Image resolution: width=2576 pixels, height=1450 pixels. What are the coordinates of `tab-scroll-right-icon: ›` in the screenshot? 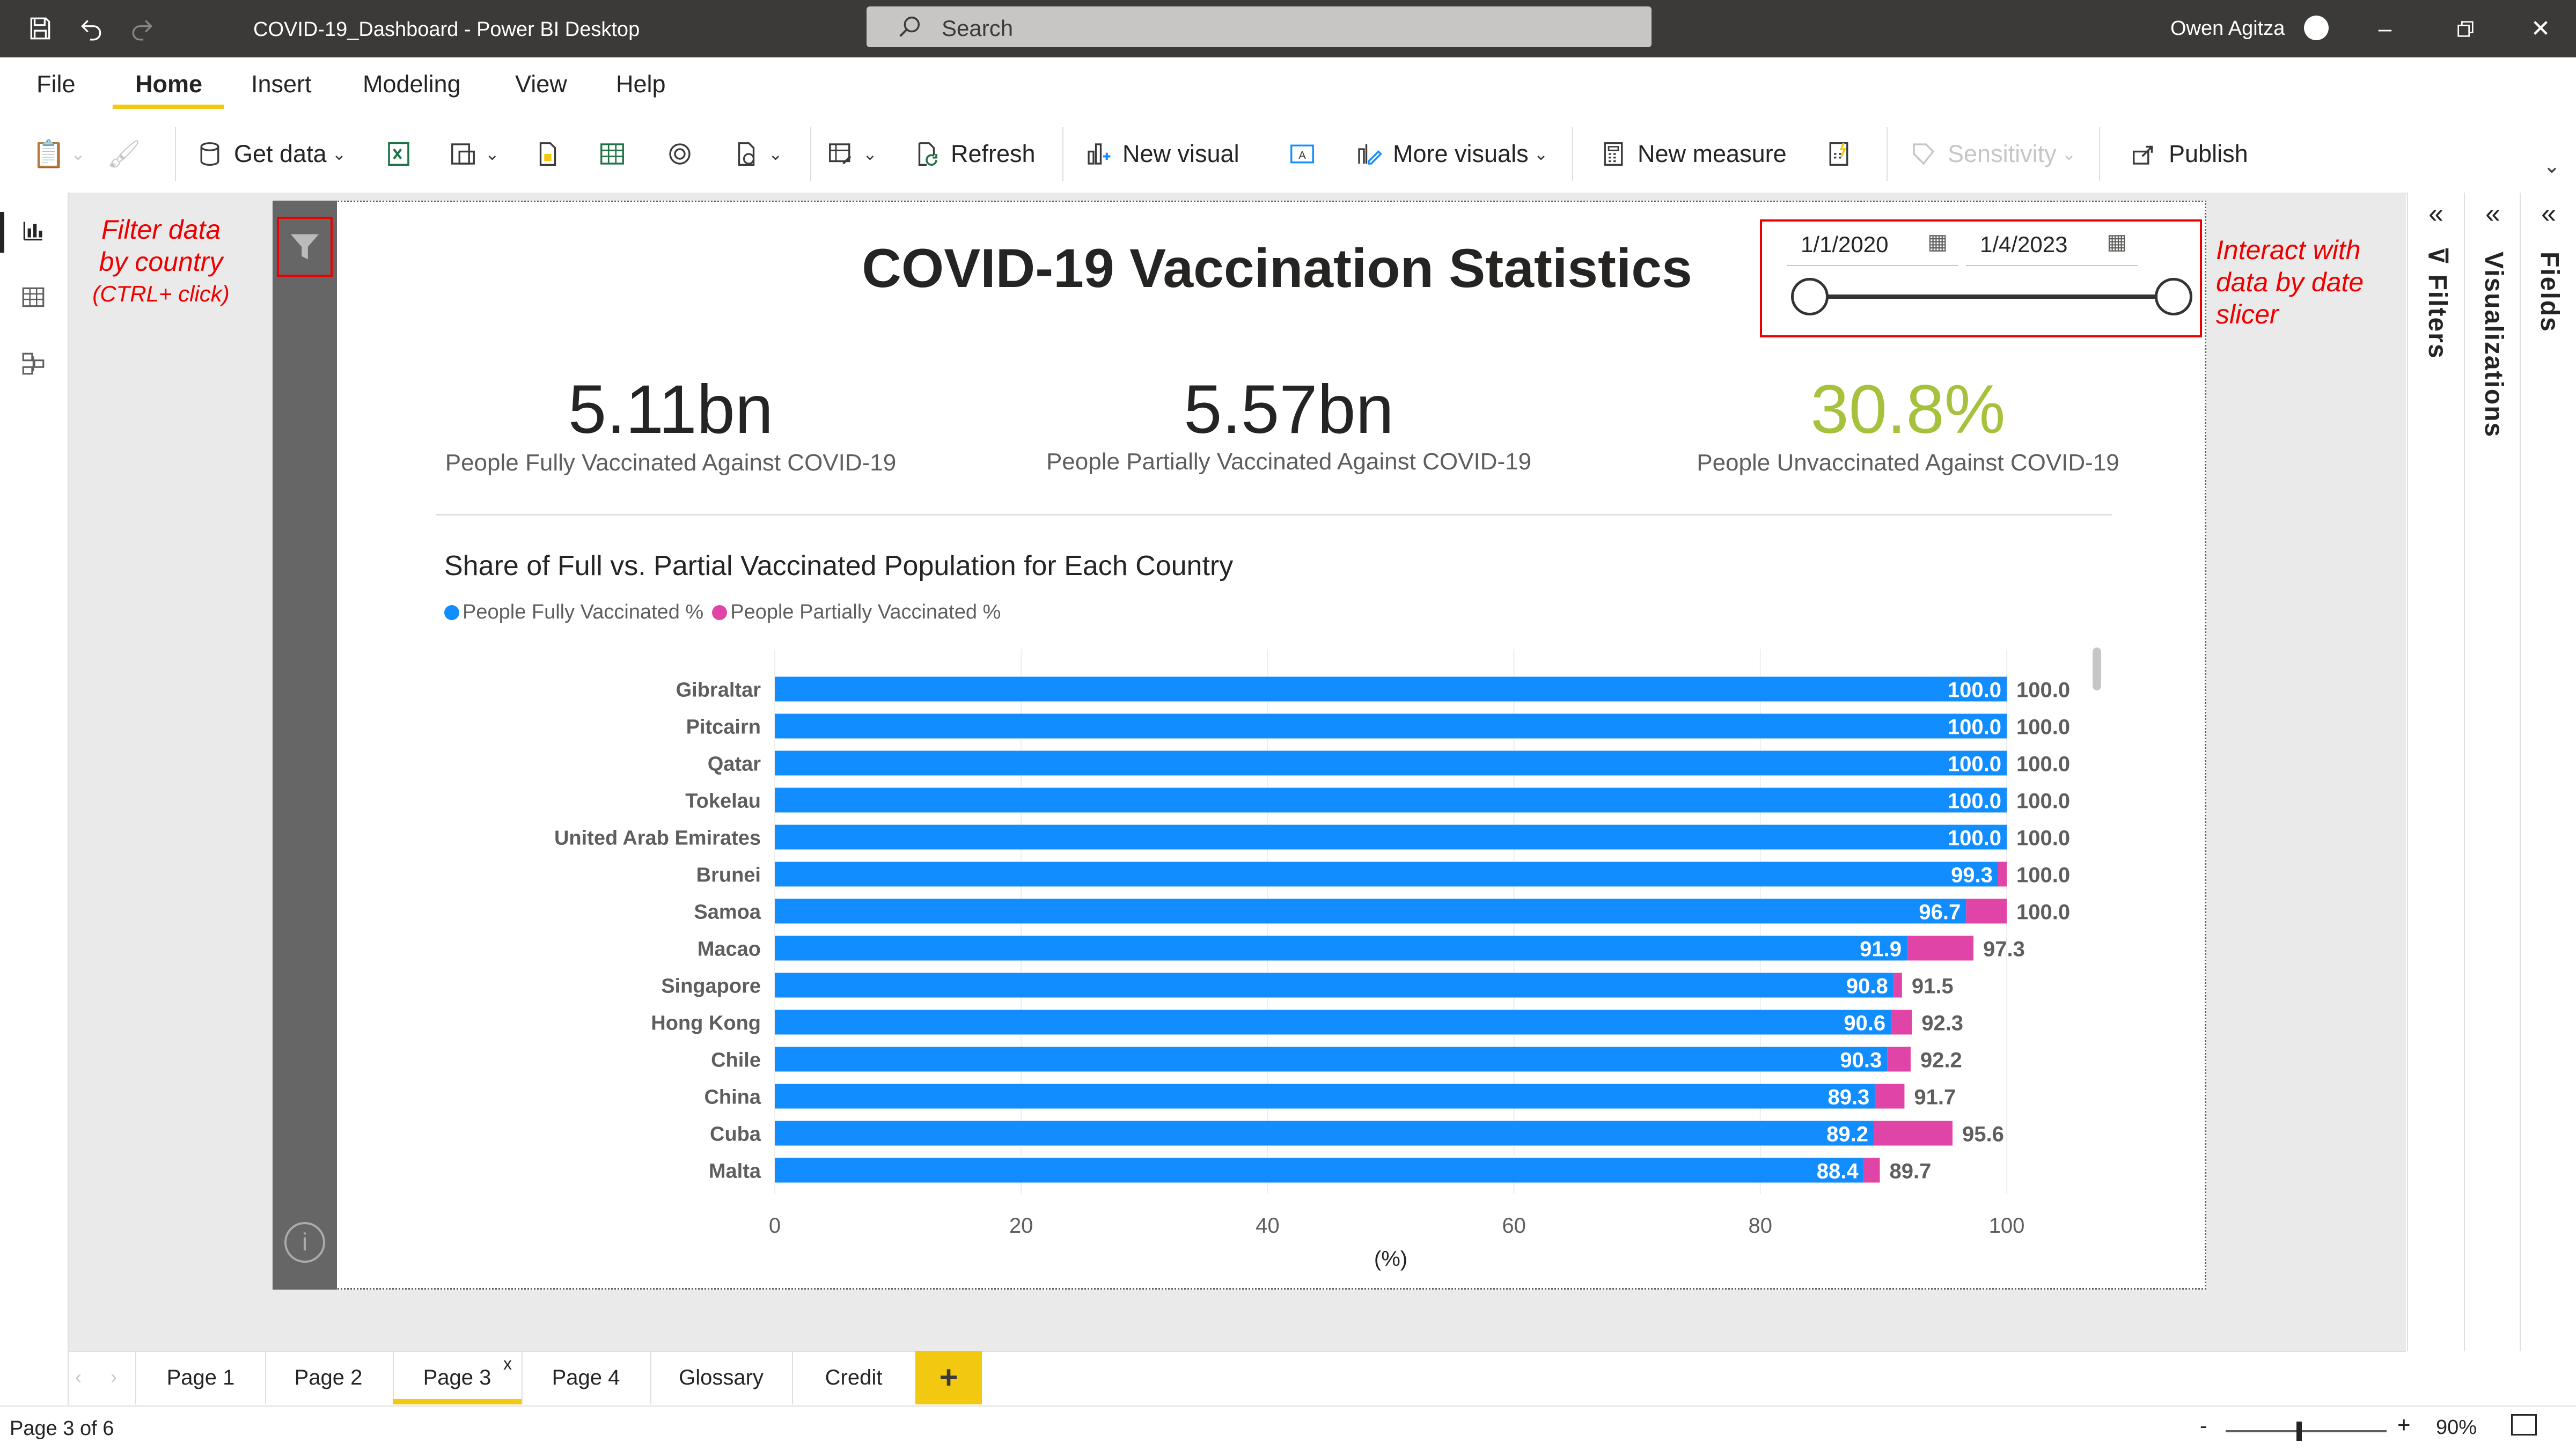 It's located at (114, 1377).